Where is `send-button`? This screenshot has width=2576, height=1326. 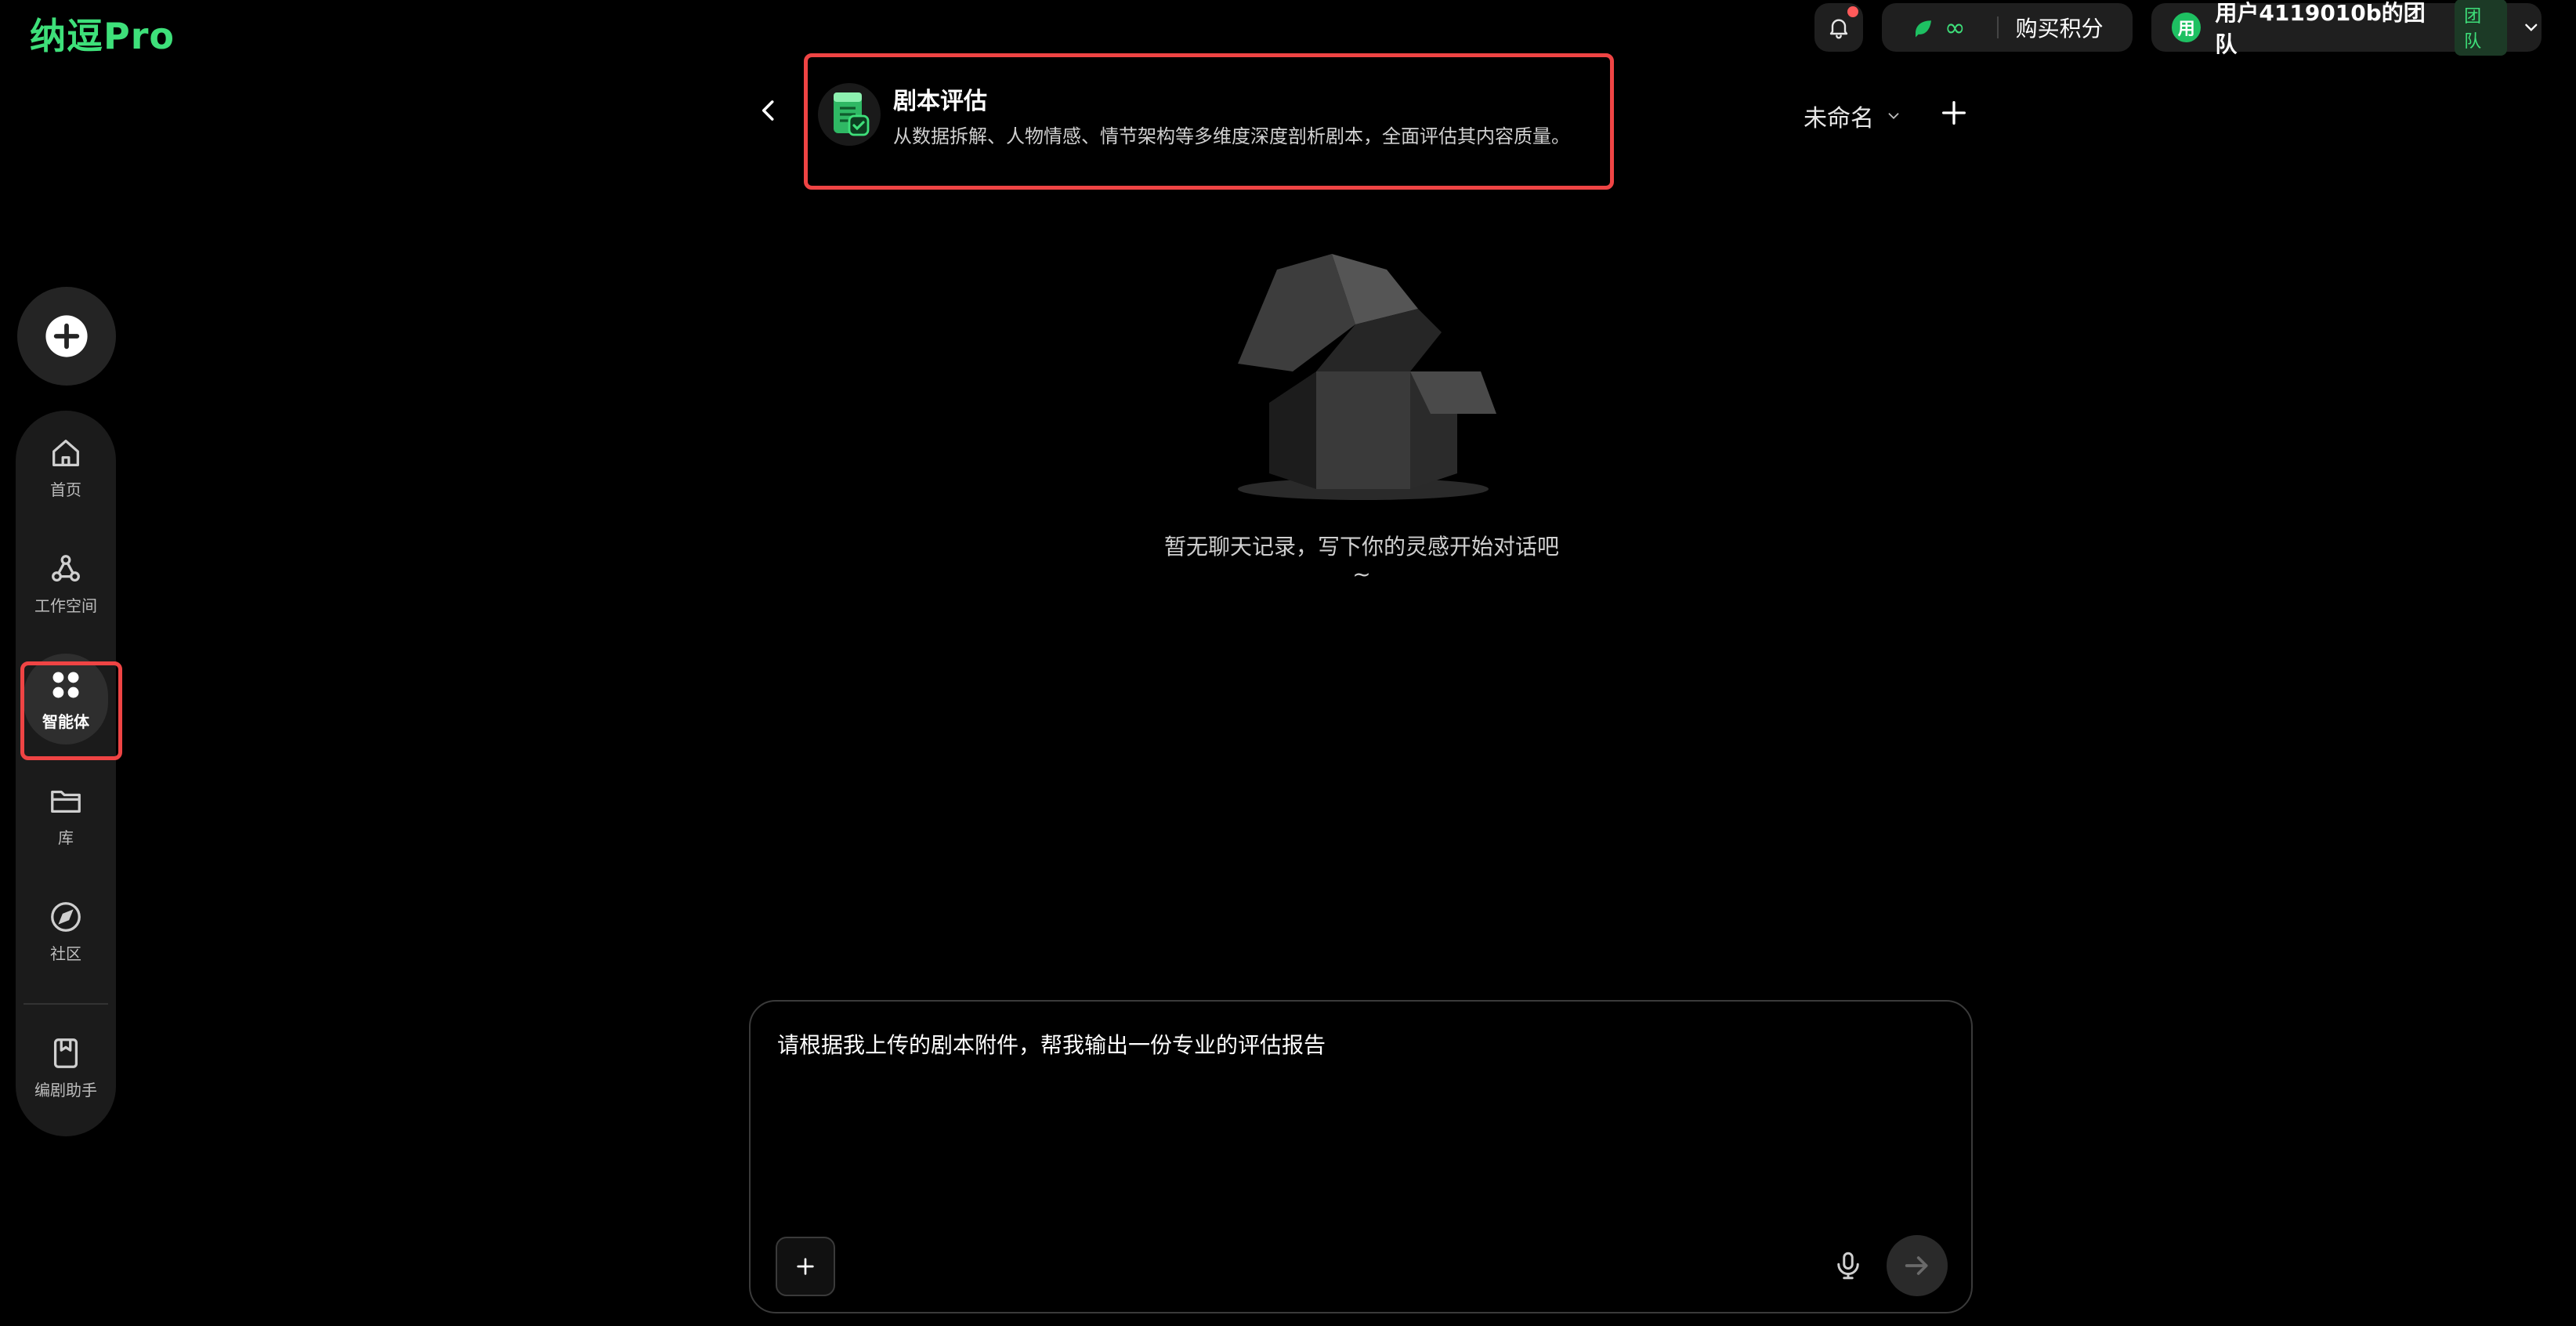
send-button is located at coordinates (1917, 1265).